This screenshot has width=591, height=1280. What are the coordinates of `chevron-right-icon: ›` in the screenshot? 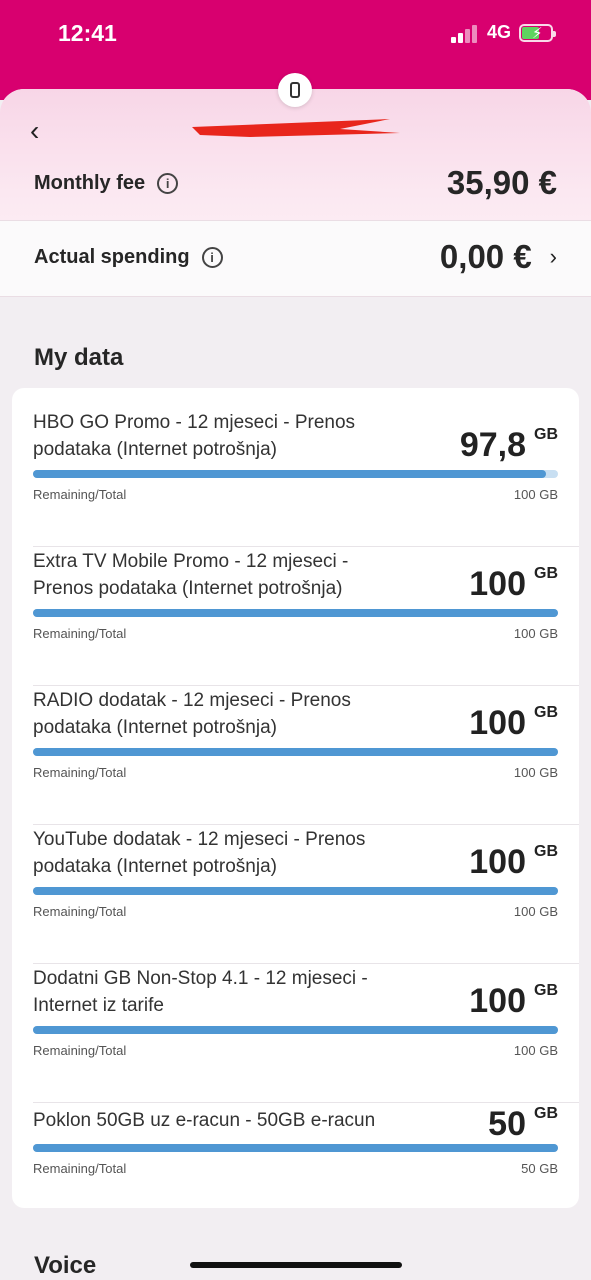 It's located at (553, 257).